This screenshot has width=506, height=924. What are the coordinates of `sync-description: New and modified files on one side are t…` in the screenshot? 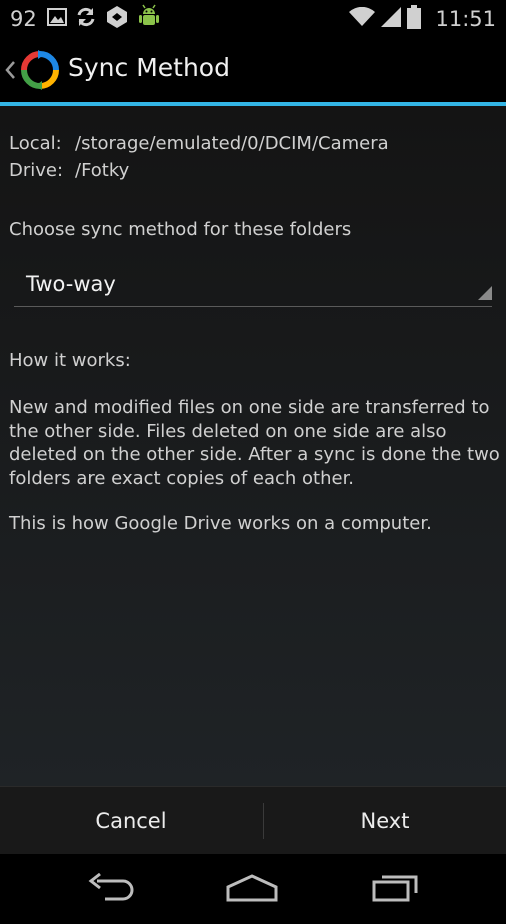 It's located at (254, 443).